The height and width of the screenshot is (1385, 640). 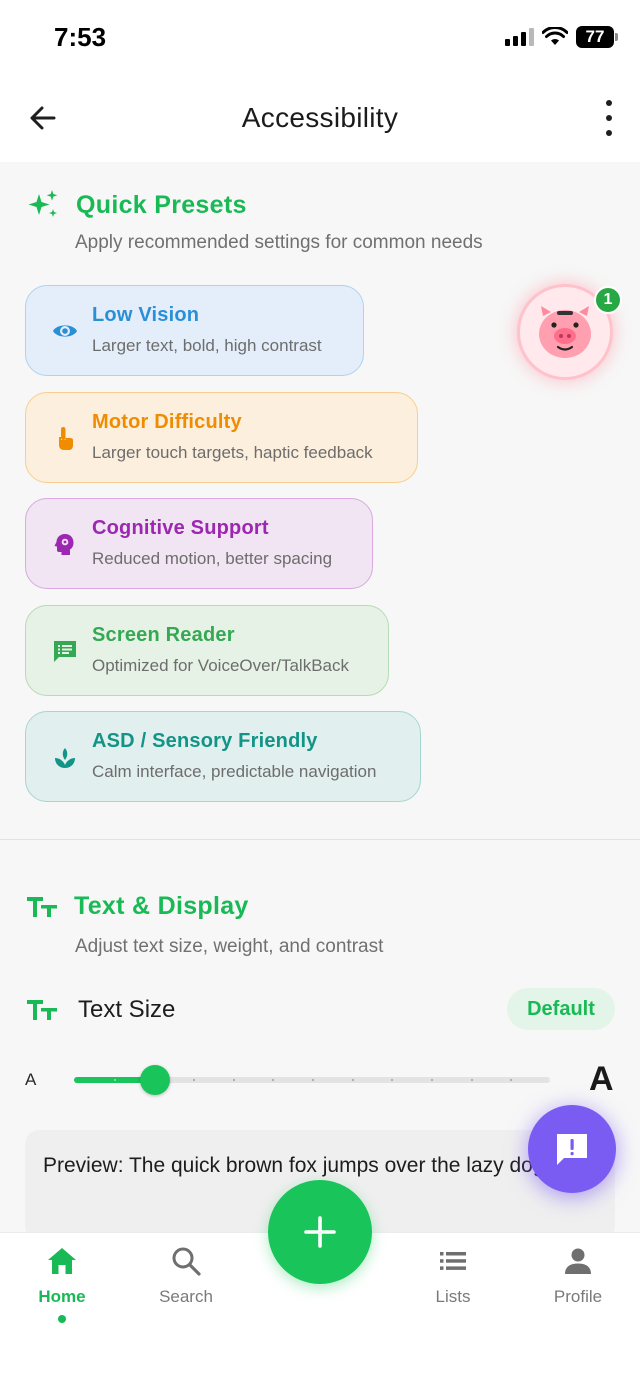 I want to click on section-title: Text & Display, so click(x=161, y=906).